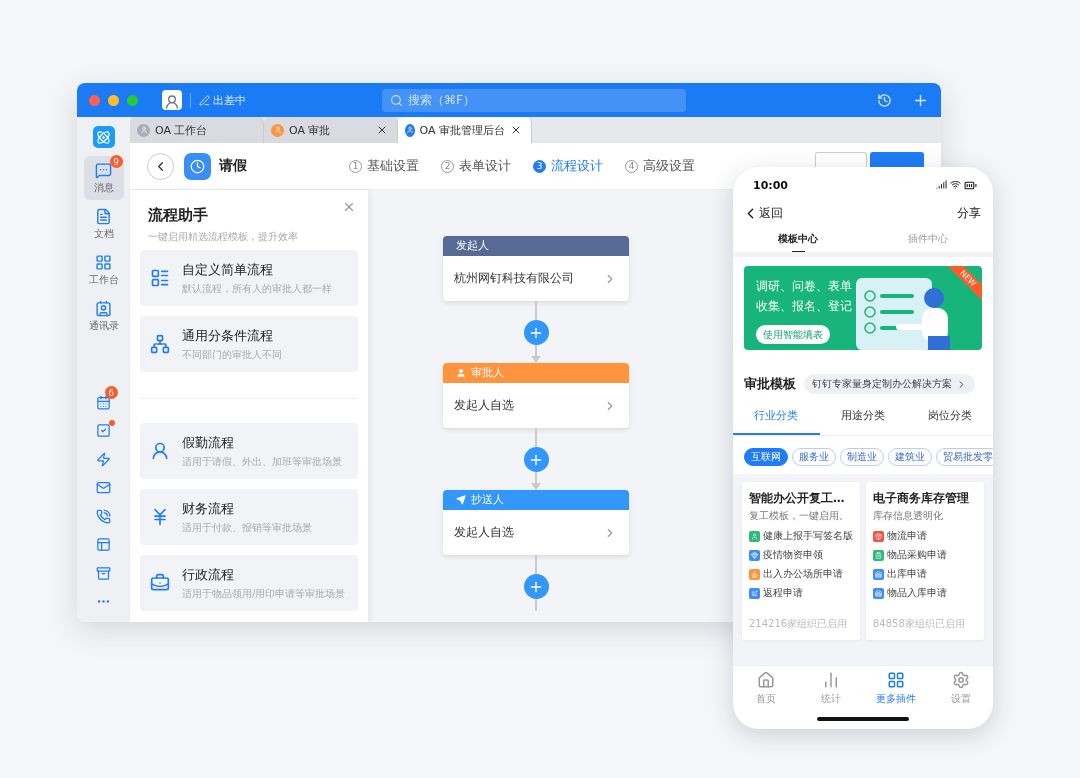 This screenshot has width=1080, height=778. Describe the element at coordinates (249, 583) in the screenshot. I see `template-card: 行政流程 适用于物品领用/用印申请等审批场景` at that location.